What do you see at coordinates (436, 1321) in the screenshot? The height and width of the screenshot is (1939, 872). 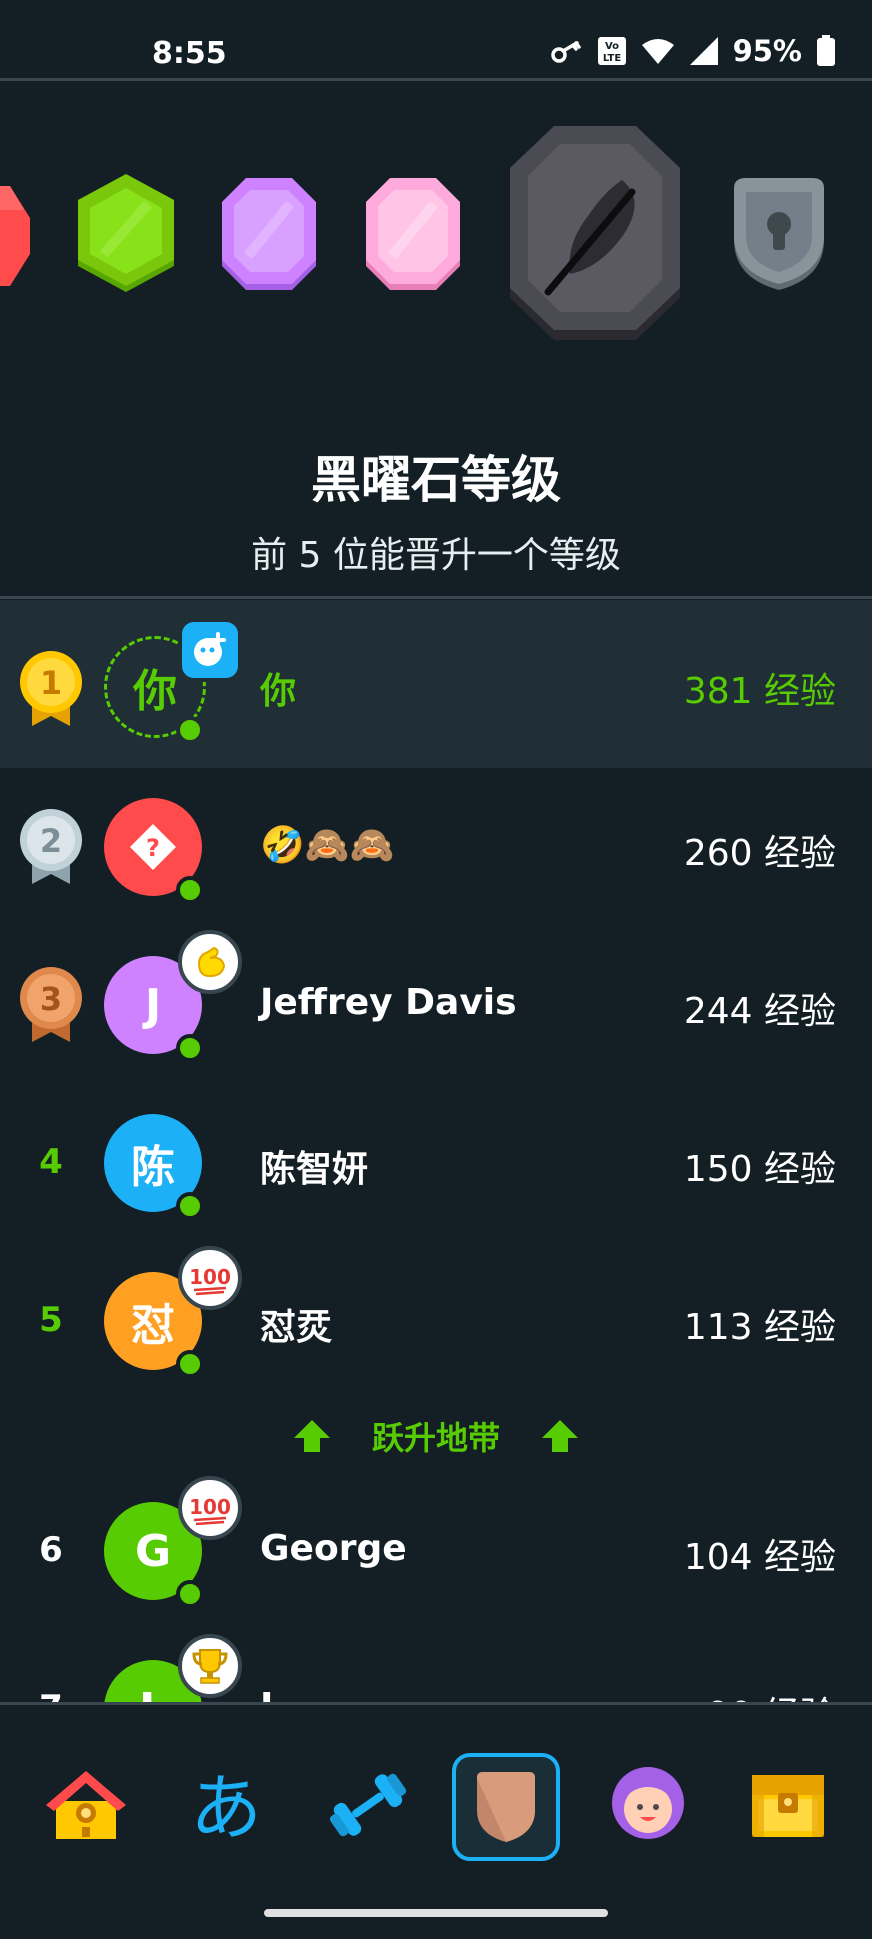 I see `leaderboard-row: 5 怼 100 怼烎 113 经验` at bounding box center [436, 1321].